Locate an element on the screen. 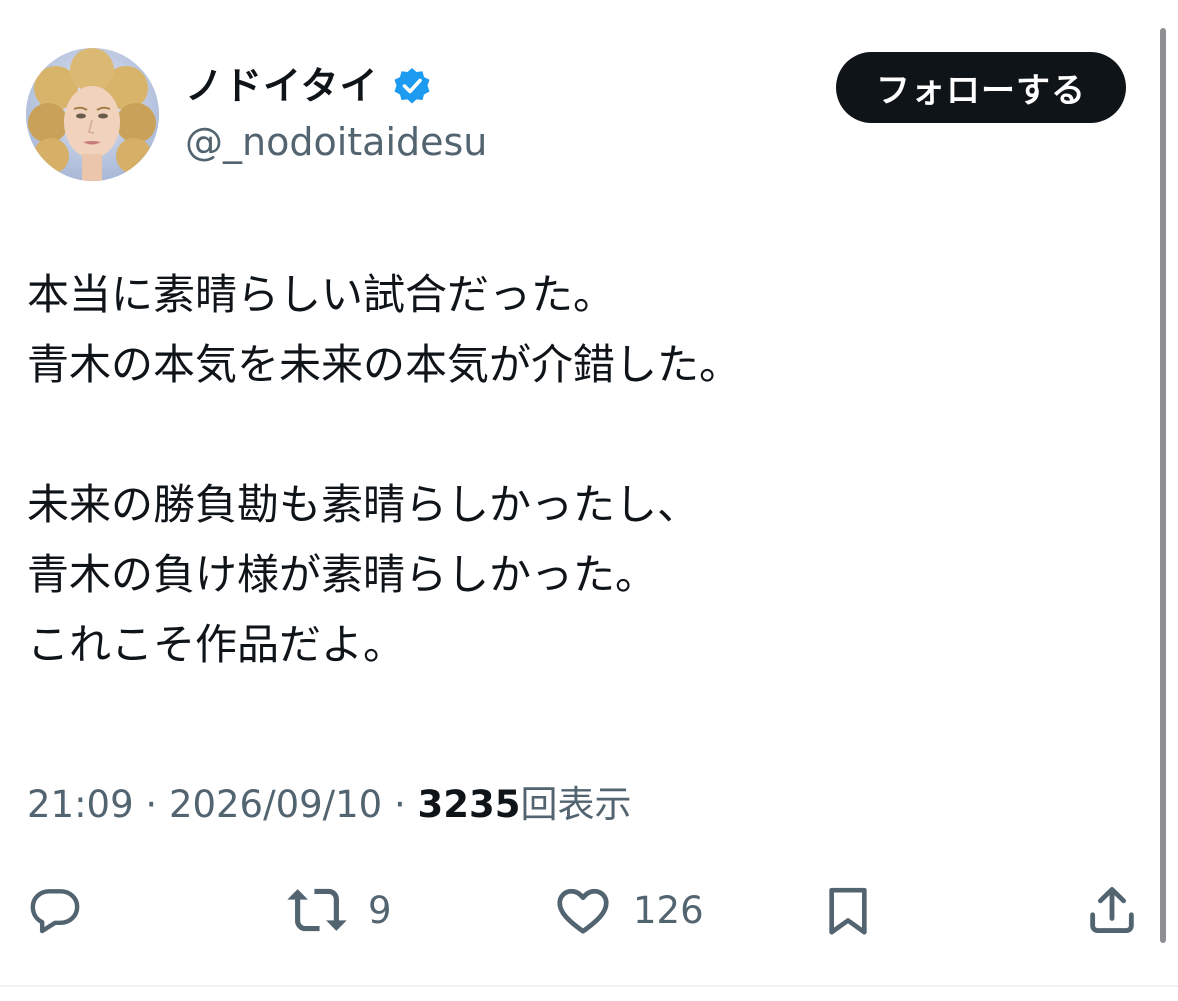 The image size is (1178, 1001). like-count: 126 is located at coordinates (668, 910).